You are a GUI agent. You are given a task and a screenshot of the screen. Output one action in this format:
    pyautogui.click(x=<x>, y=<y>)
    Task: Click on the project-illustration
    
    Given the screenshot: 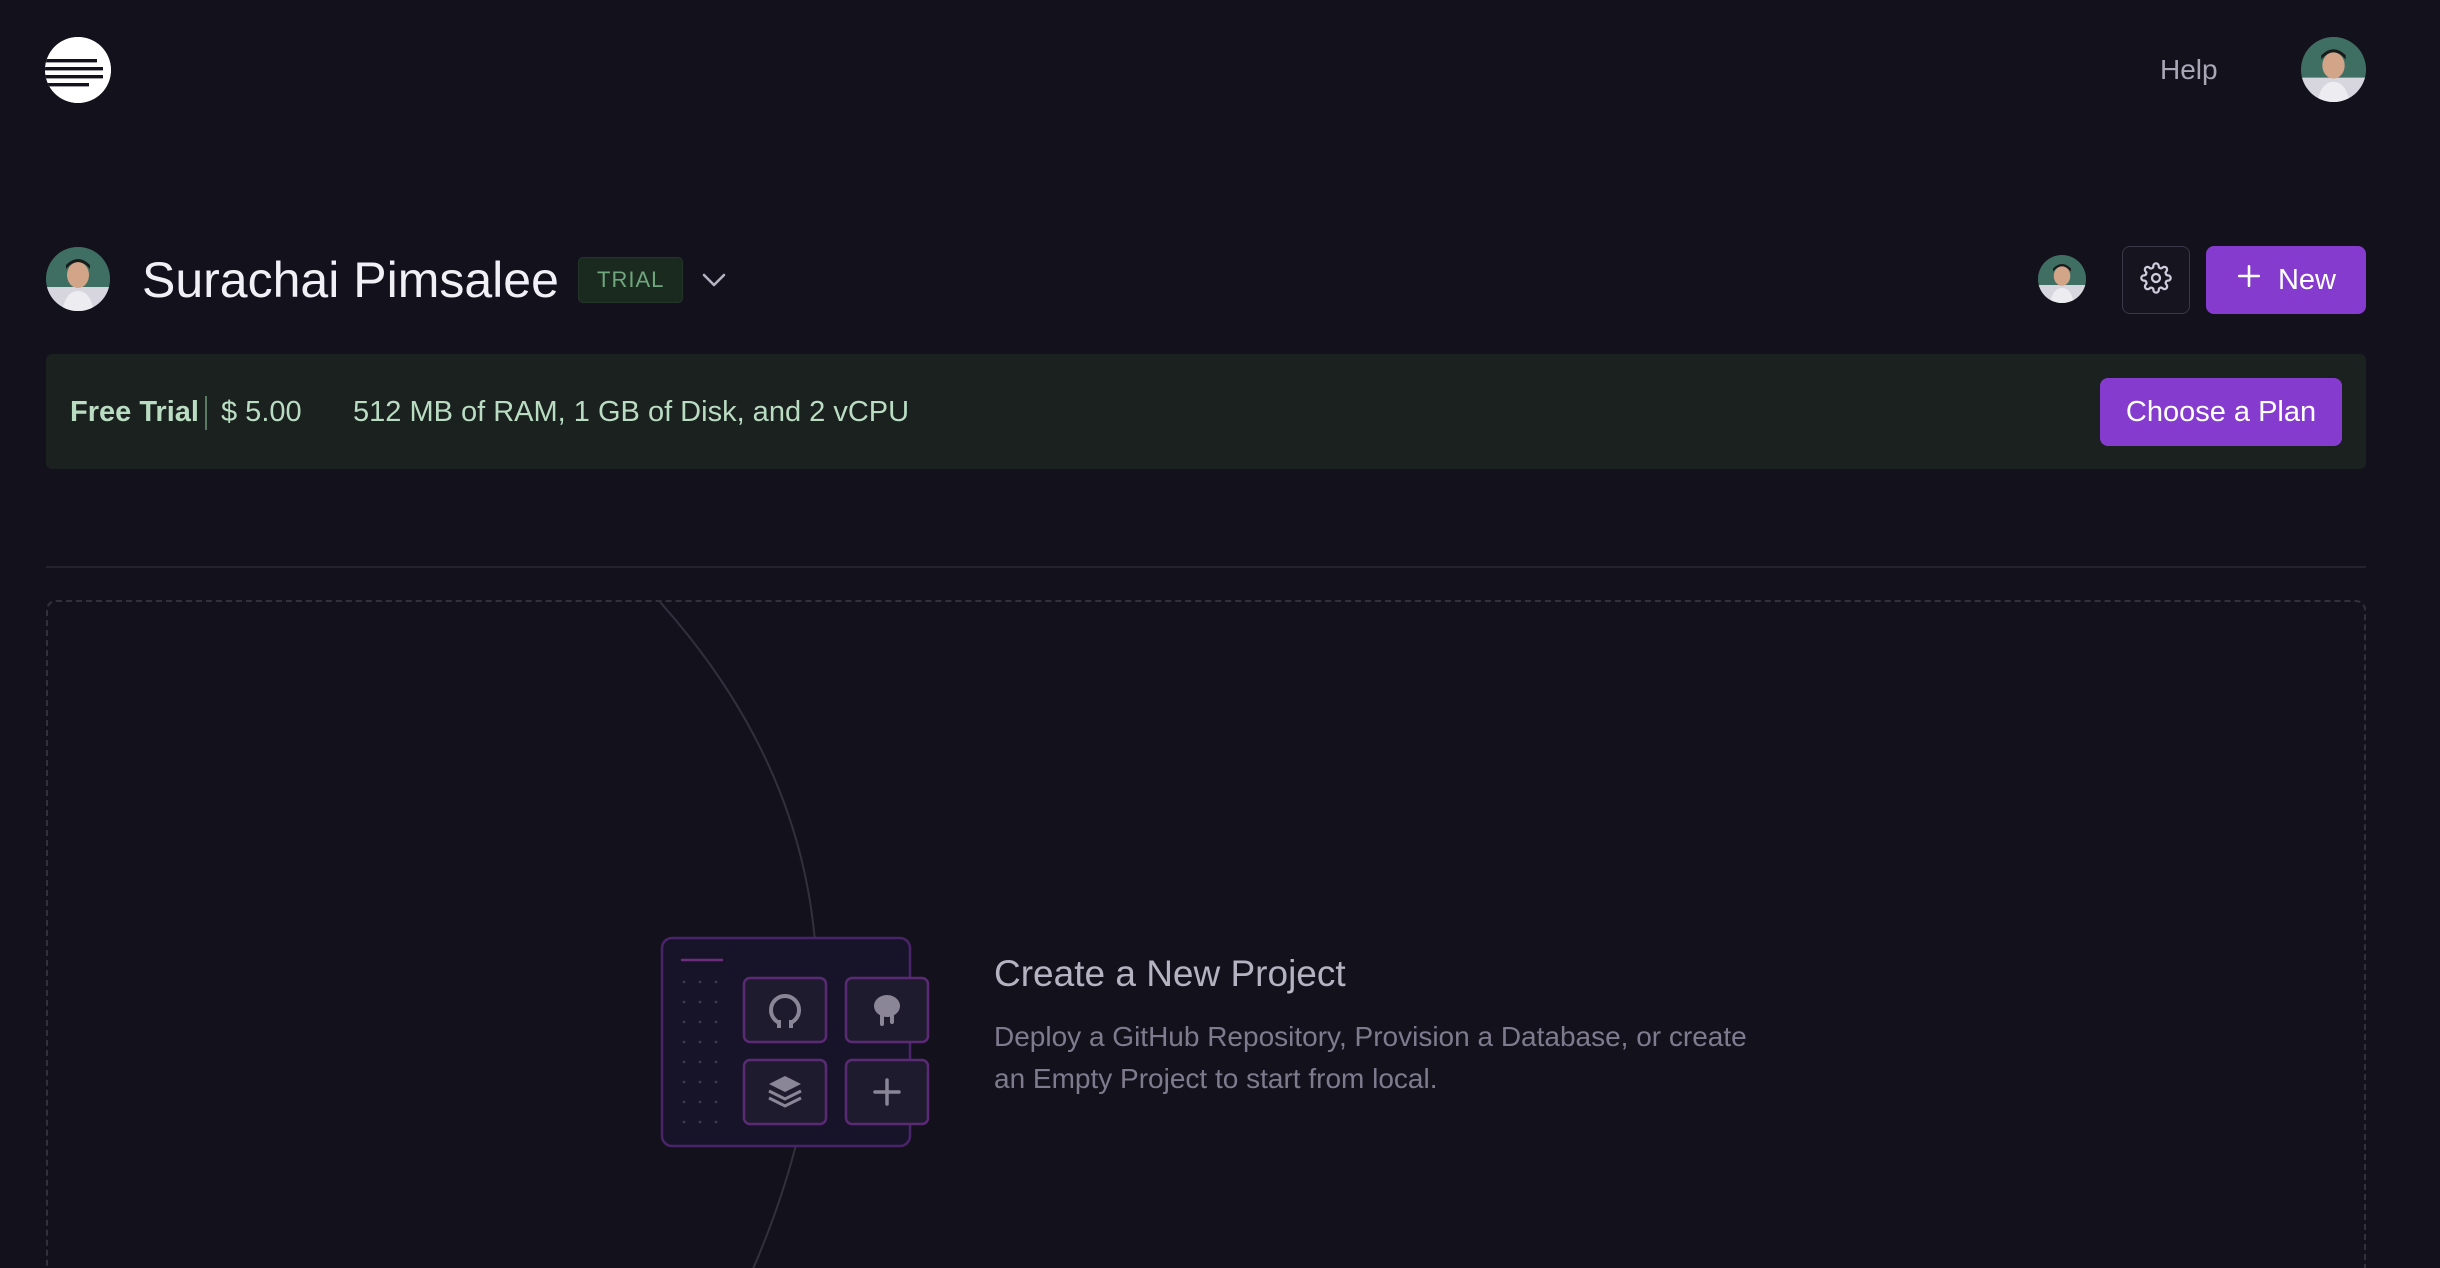 What is the action you would take?
    pyautogui.click(x=796, y=1044)
    